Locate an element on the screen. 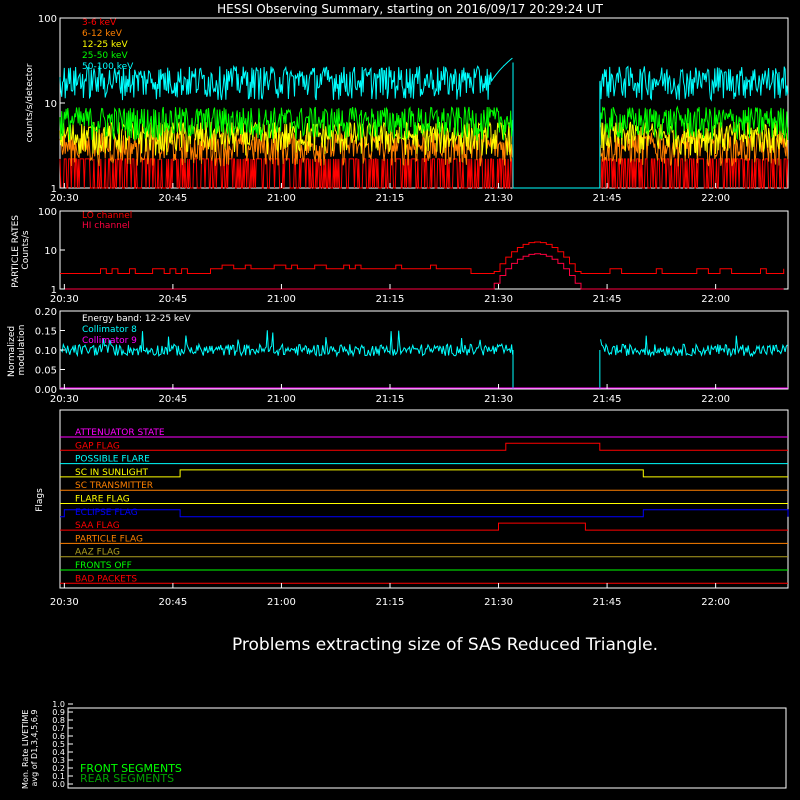 This screenshot has height=800, width=800. modulation-gap-line is located at coordinates (556, 369).